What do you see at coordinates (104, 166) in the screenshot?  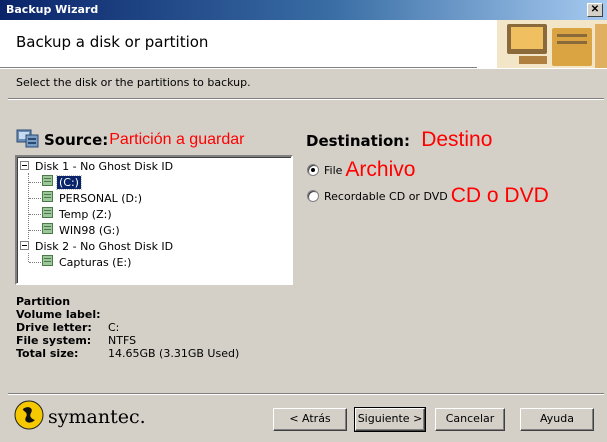 I see `tree-disk-1-label: Disk 1 - No Ghost Disk ID` at bounding box center [104, 166].